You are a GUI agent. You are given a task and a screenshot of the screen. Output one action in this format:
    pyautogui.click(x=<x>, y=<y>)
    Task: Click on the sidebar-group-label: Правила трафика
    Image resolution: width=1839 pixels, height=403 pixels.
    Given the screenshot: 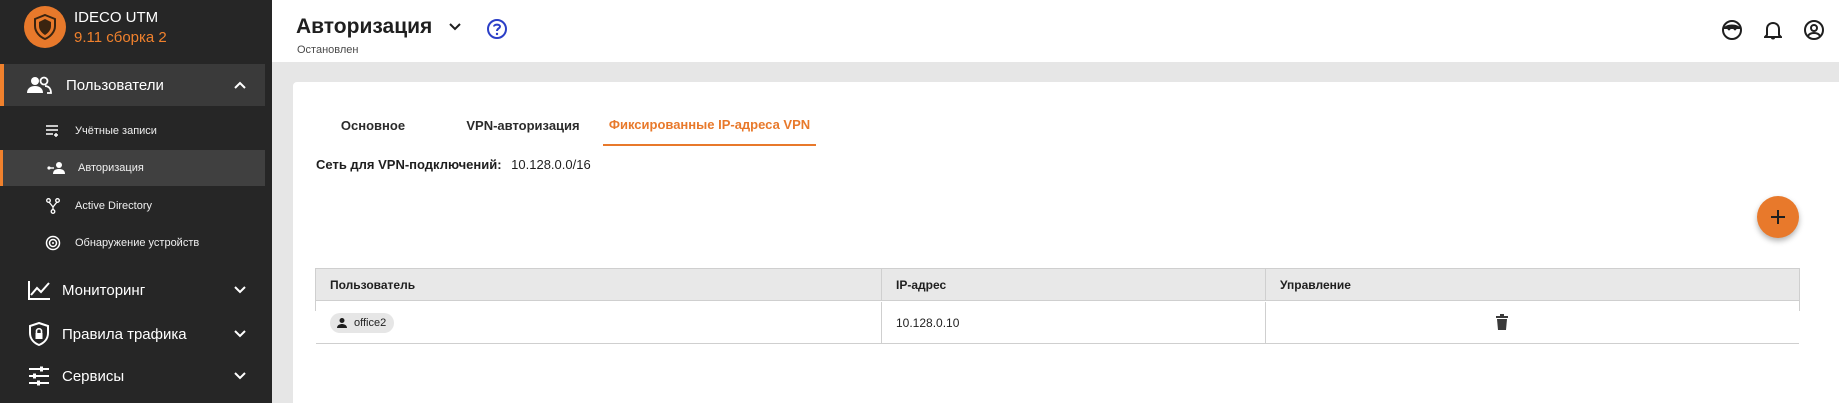 What is the action you would take?
    pyautogui.click(x=124, y=334)
    